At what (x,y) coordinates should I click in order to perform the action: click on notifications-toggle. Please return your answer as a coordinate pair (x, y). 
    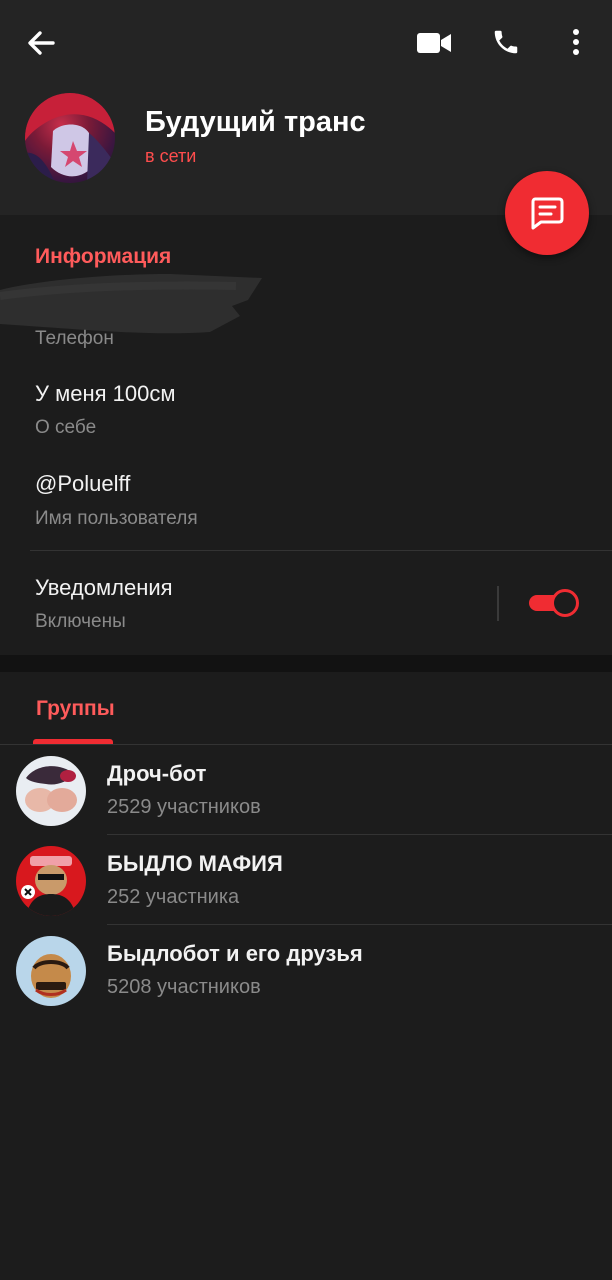
    Looking at the image, I should click on (555, 603).